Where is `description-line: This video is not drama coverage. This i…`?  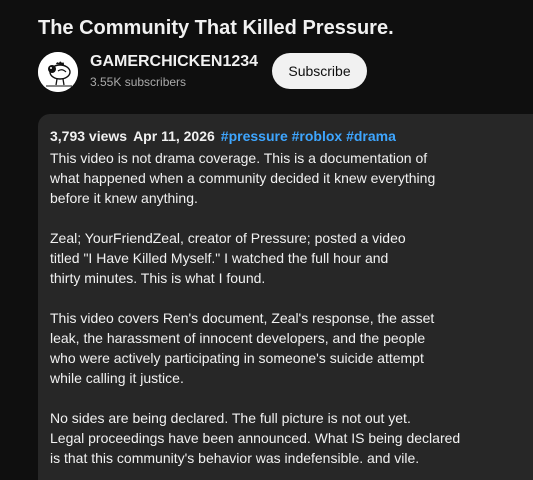 description-line: This video is not drama coverage. This i… is located at coordinates (239, 158).